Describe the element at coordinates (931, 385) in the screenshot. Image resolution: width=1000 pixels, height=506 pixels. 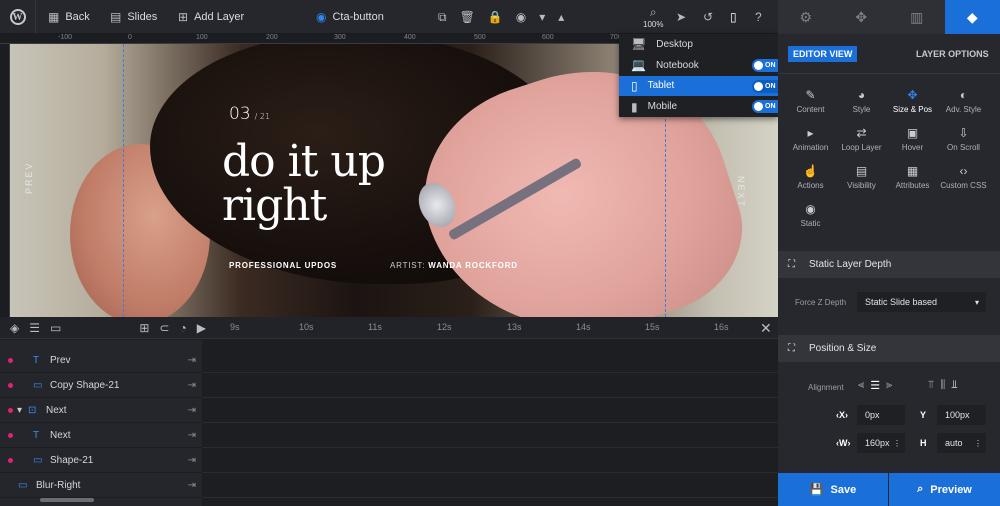
I see `align-top-icon: ⫪` at that location.